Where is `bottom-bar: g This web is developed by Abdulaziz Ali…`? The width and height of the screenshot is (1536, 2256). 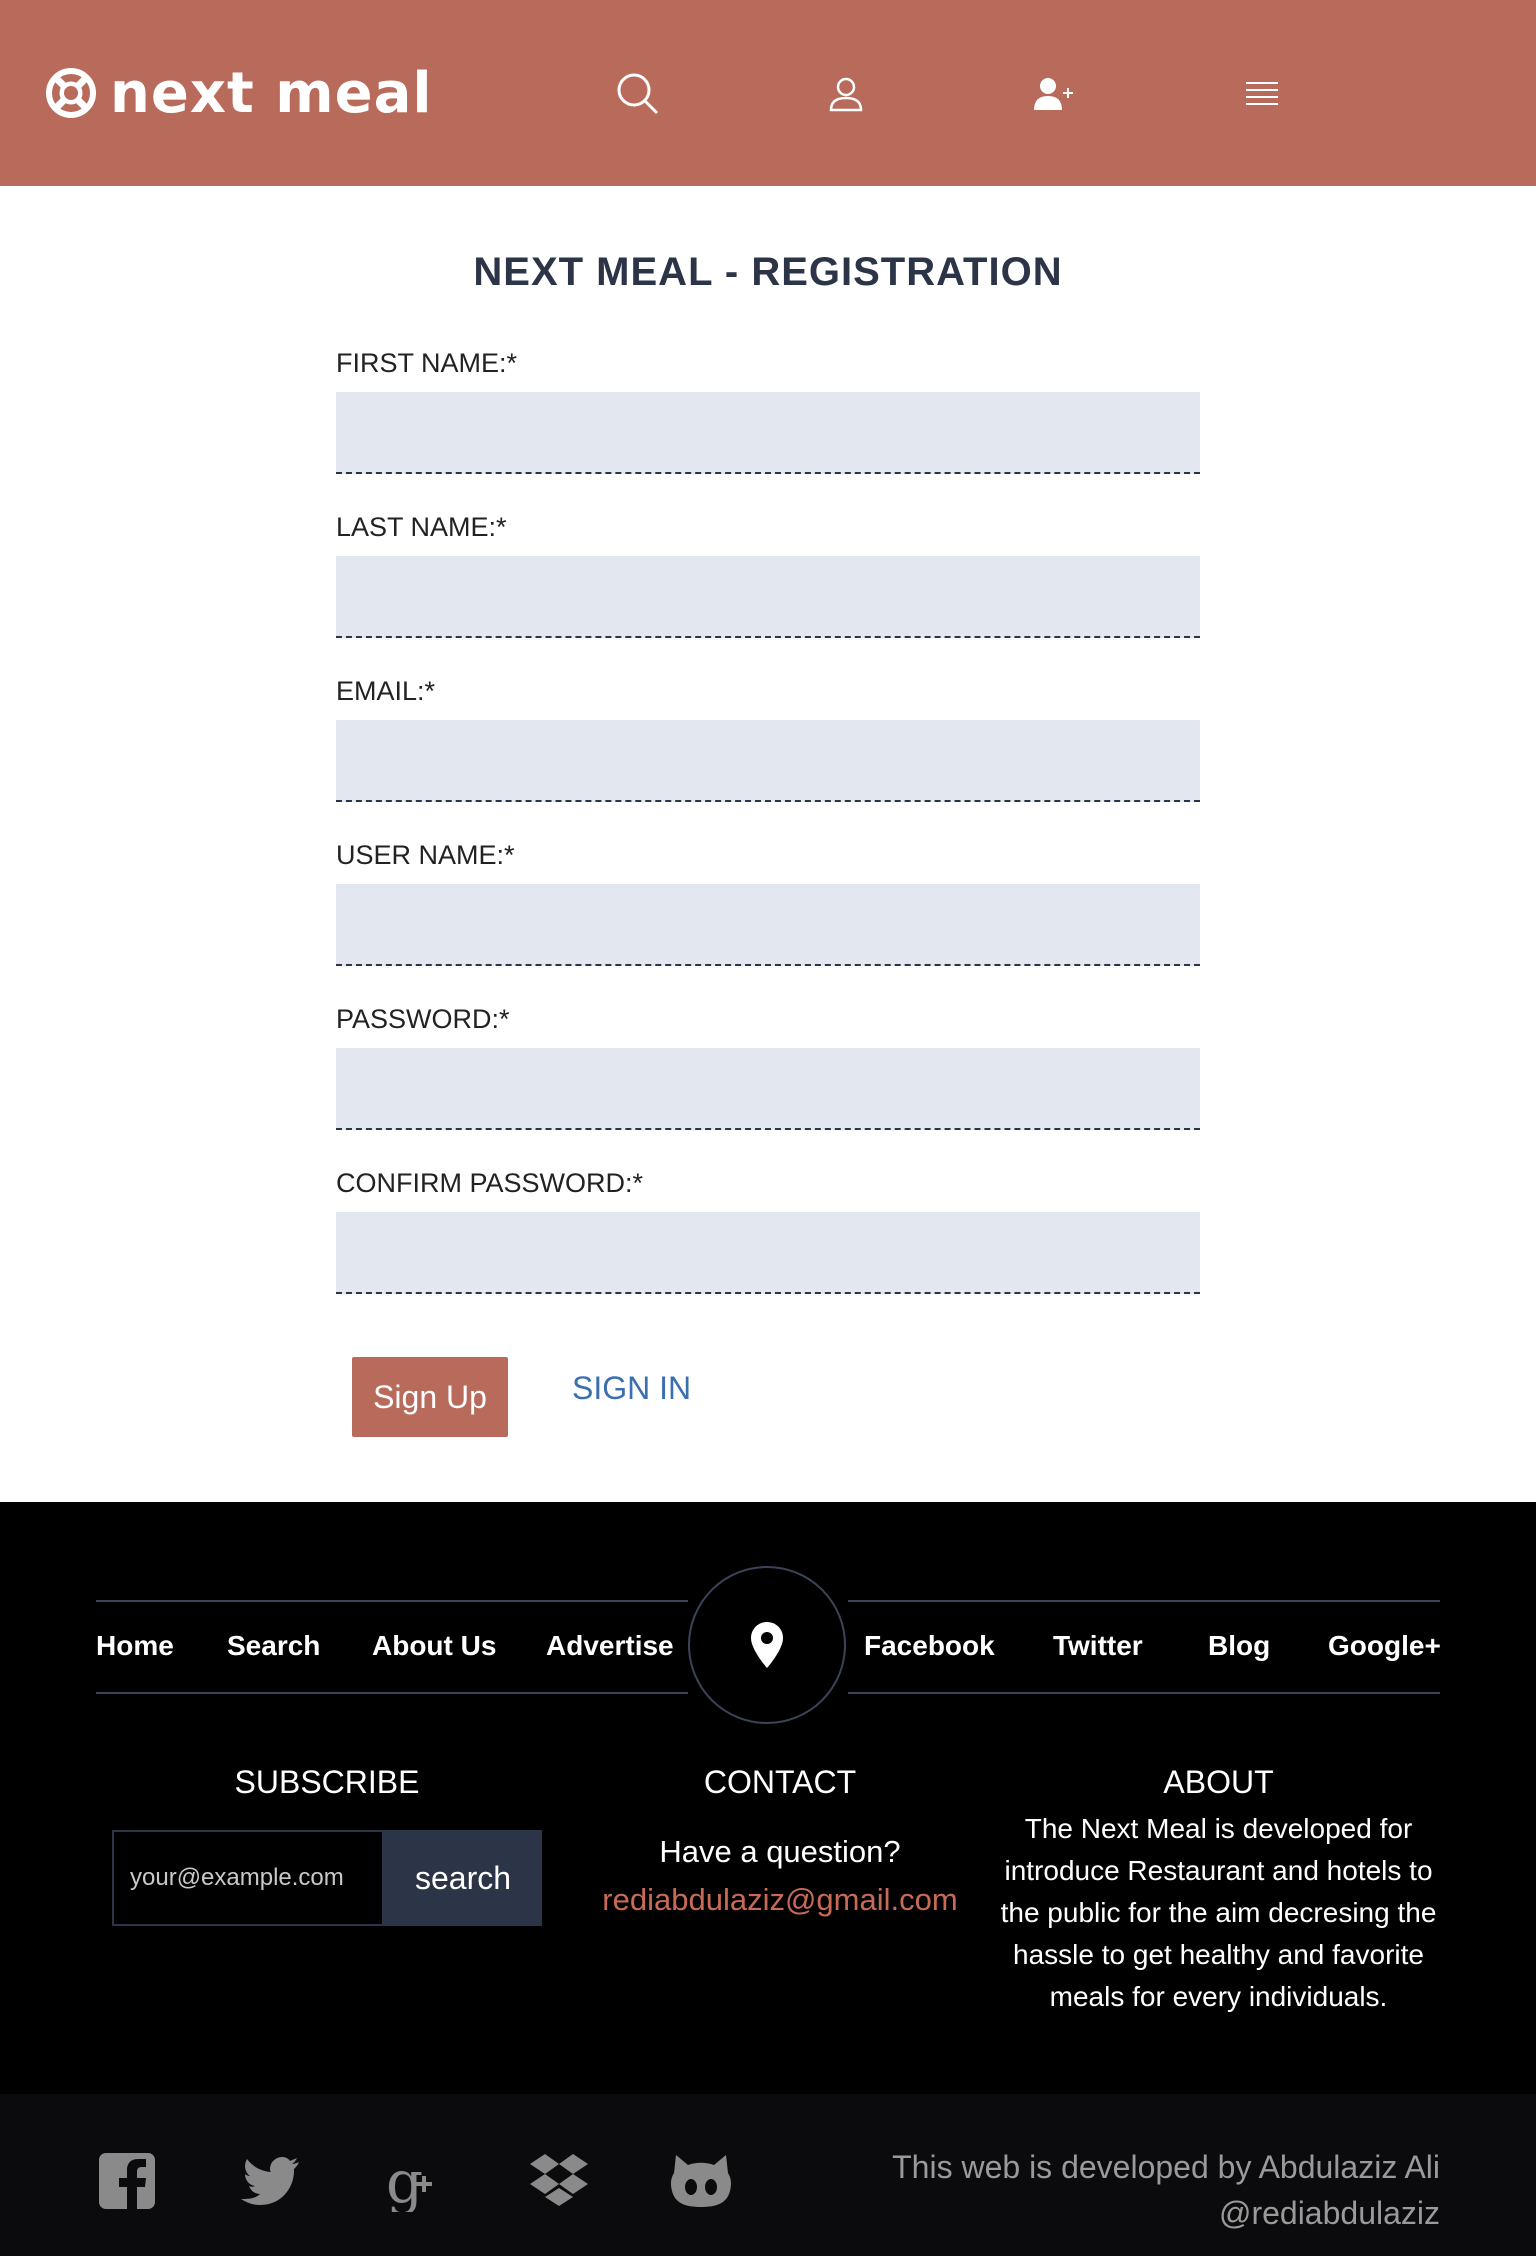
bottom-bar: g This web is developed by Abdulaziz Ali… is located at coordinates (768, 2175).